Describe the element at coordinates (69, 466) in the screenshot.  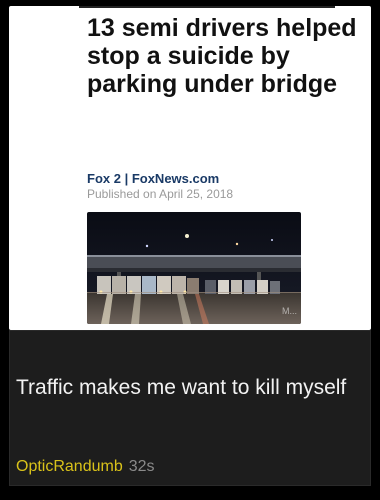
I see `comment-username: OpticRandumb` at that location.